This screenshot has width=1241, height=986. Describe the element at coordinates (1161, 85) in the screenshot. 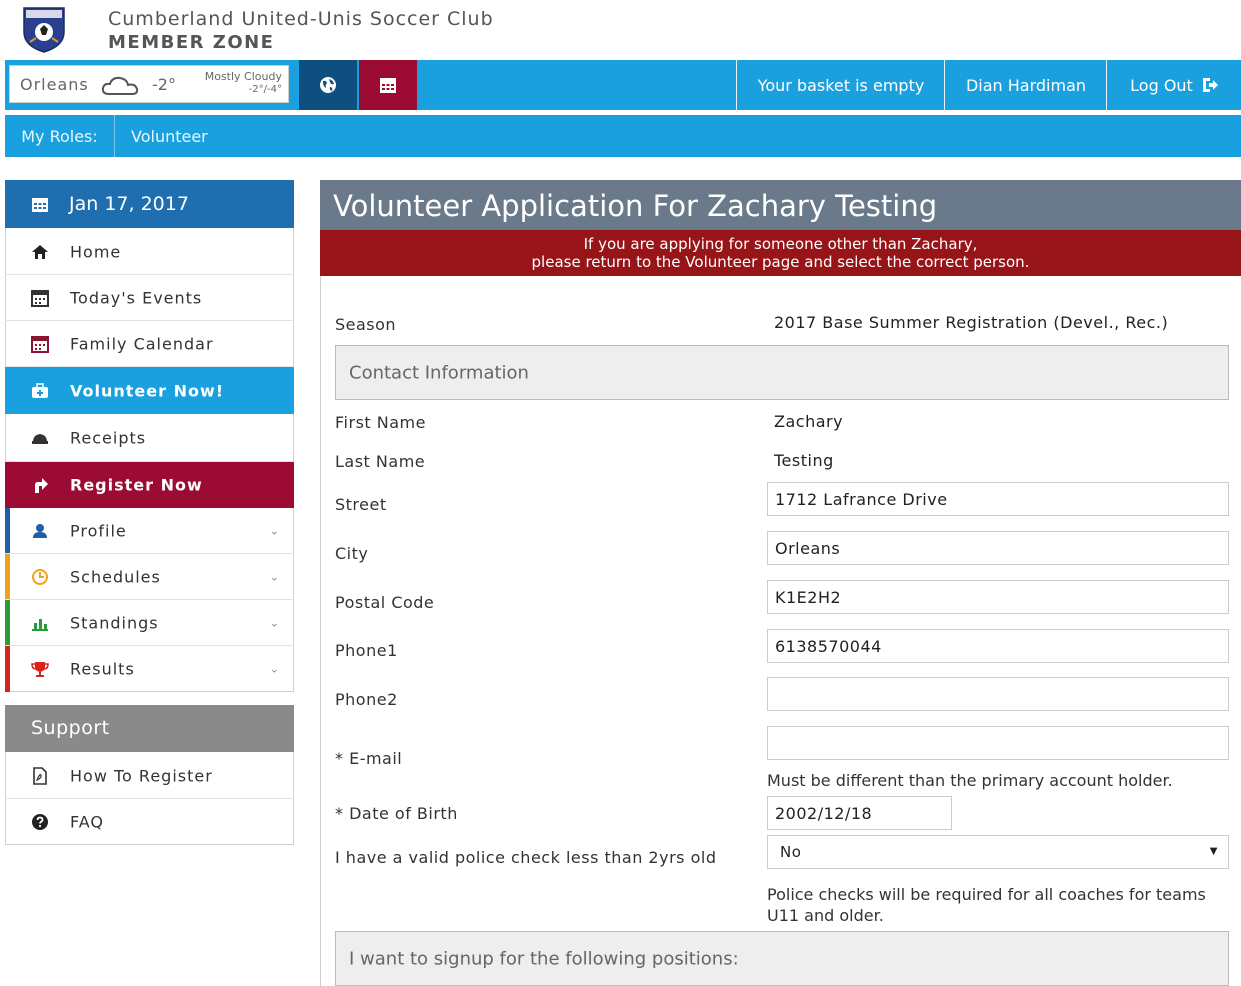

I see `logout-label: Log Out` at that location.